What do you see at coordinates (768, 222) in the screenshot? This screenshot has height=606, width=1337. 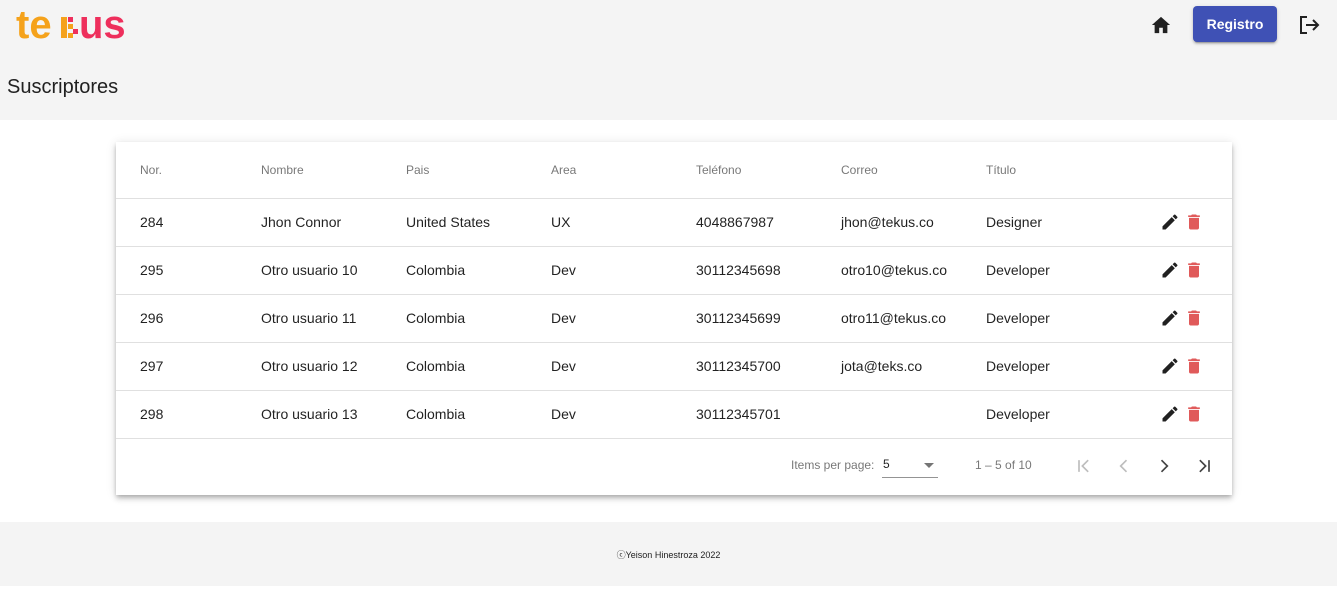 I see `cell-phone: 4048867987` at bounding box center [768, 222].